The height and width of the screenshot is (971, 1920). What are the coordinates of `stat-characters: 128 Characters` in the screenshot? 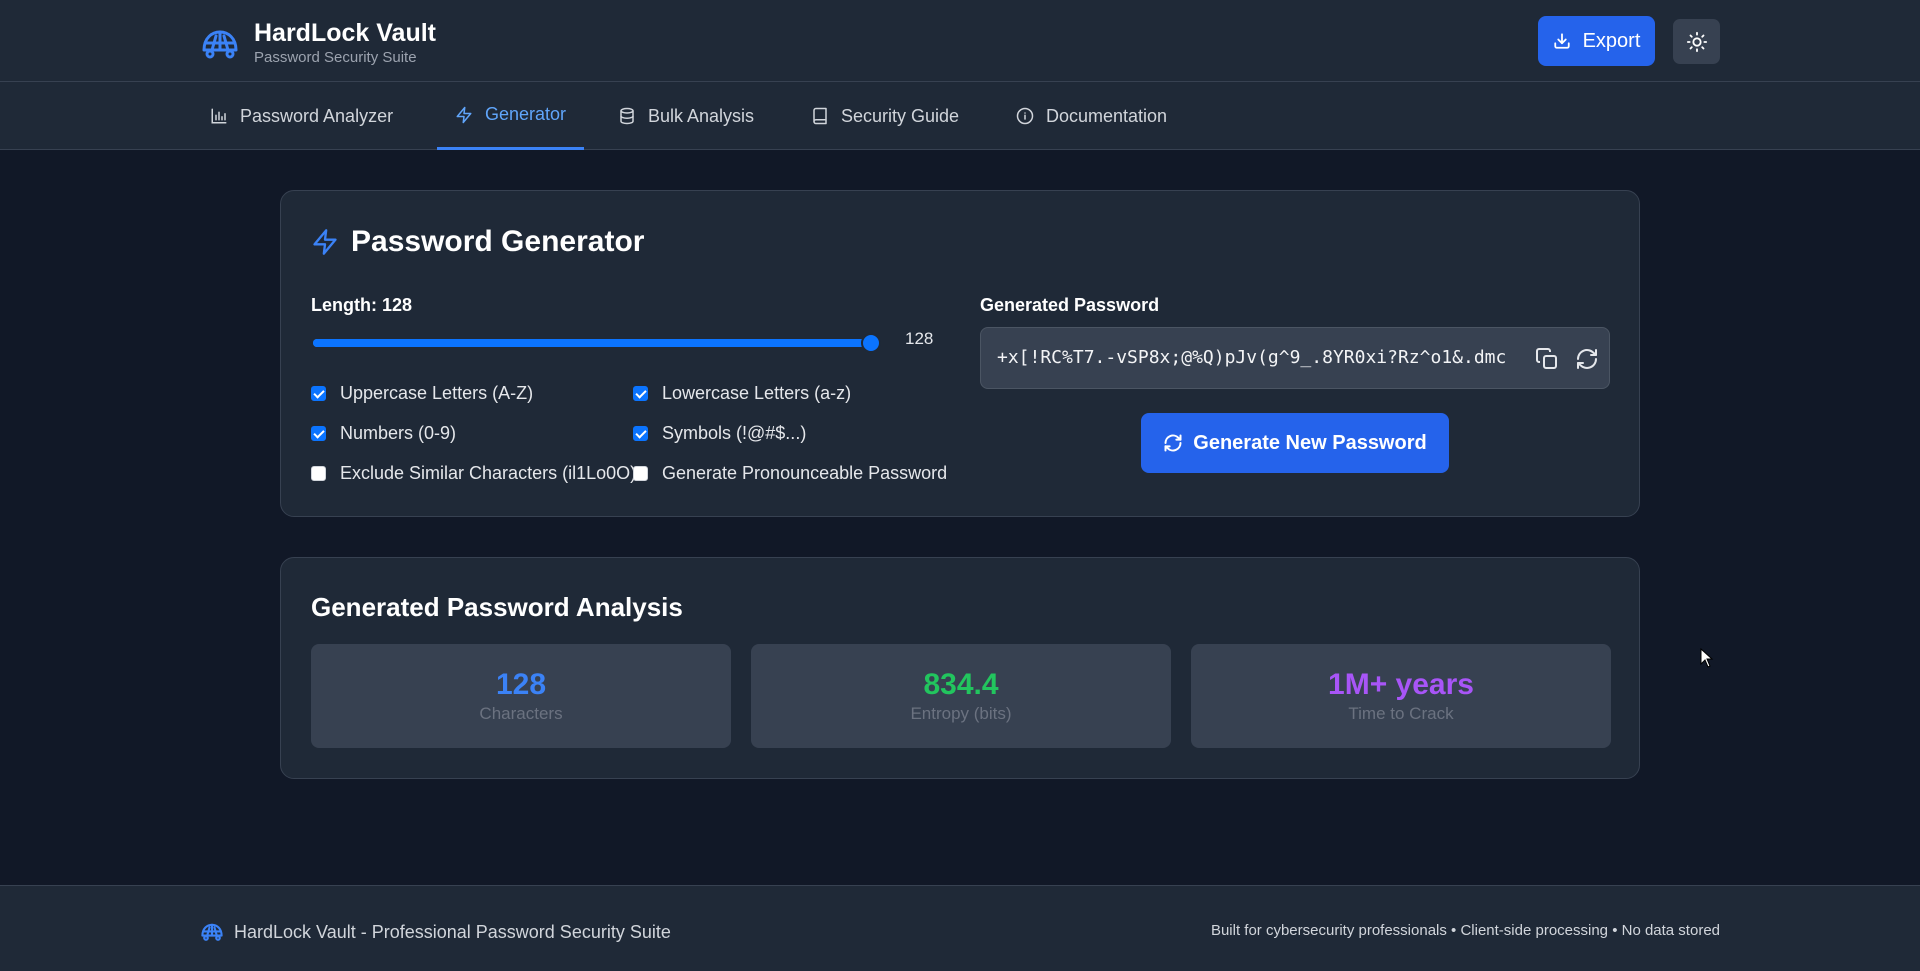 It's located at (521, 696).